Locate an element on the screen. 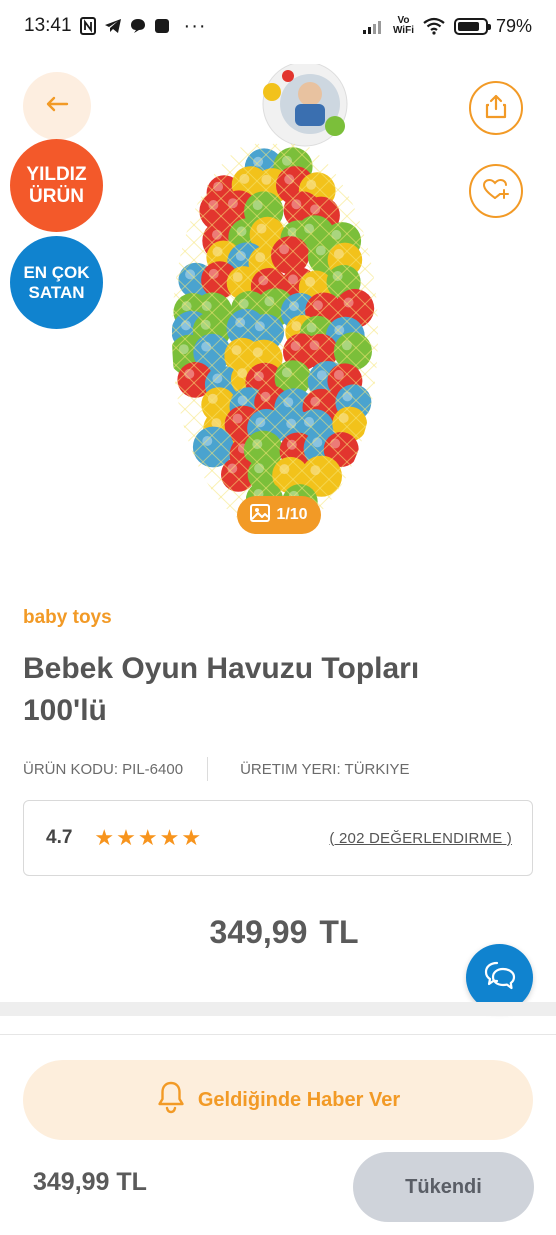  balls-group is located at coordinates (273, 333).